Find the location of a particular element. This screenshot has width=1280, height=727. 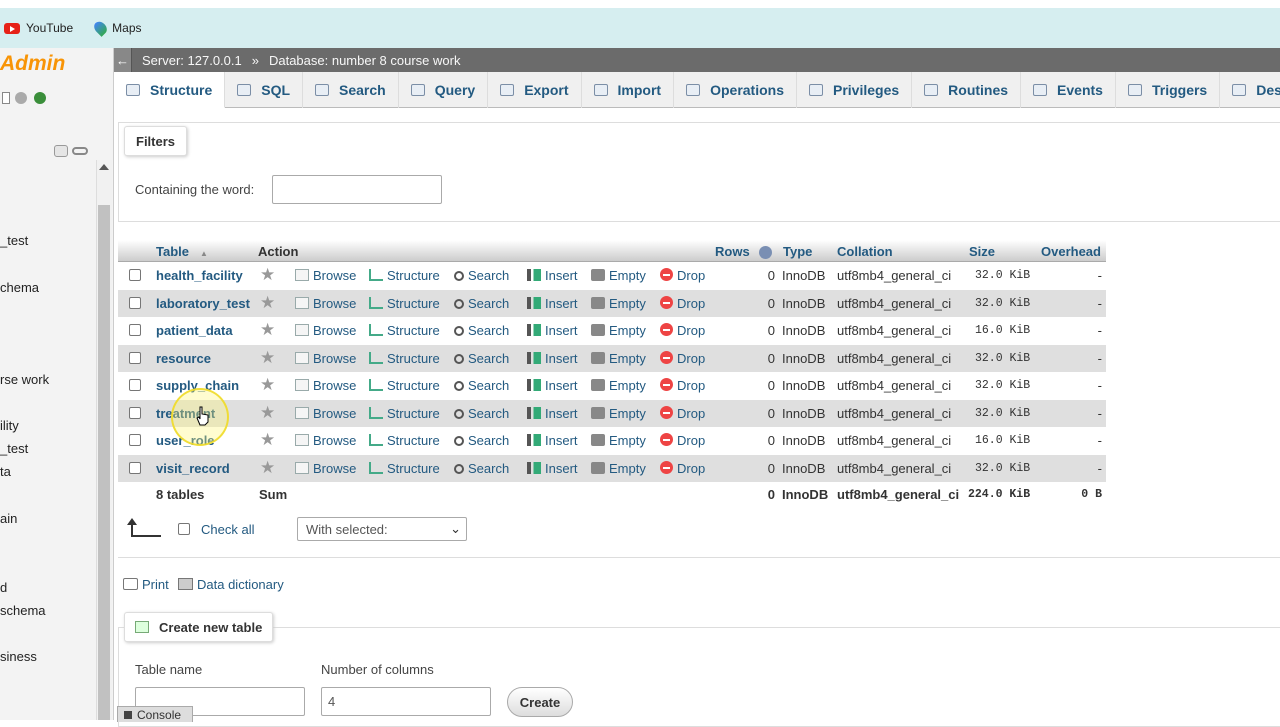

header-rows: Rows is located at coordinates (732, 251).